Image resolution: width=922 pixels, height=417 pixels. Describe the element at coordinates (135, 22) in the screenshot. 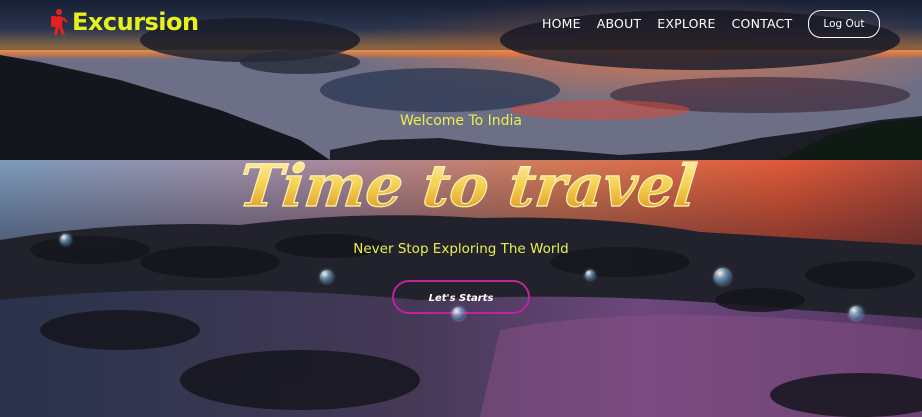

I see `brand-name: Excursion` at that location.